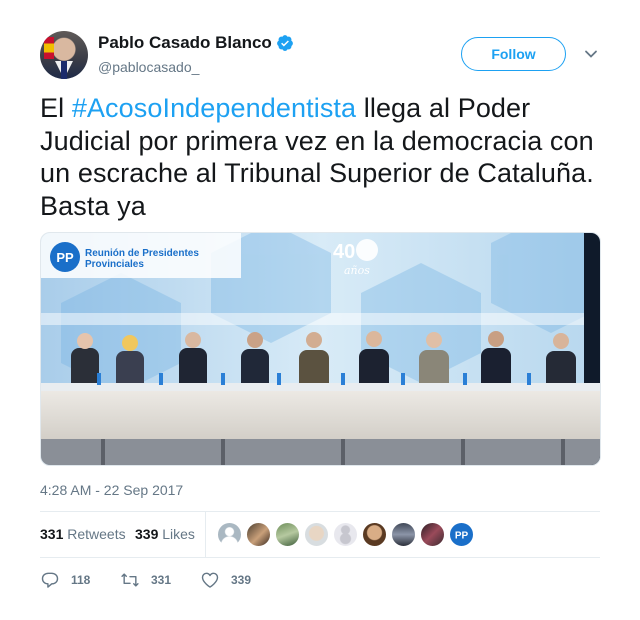  I want to click on banner-line1: Reunión de Presidentes, so click(142, 253).